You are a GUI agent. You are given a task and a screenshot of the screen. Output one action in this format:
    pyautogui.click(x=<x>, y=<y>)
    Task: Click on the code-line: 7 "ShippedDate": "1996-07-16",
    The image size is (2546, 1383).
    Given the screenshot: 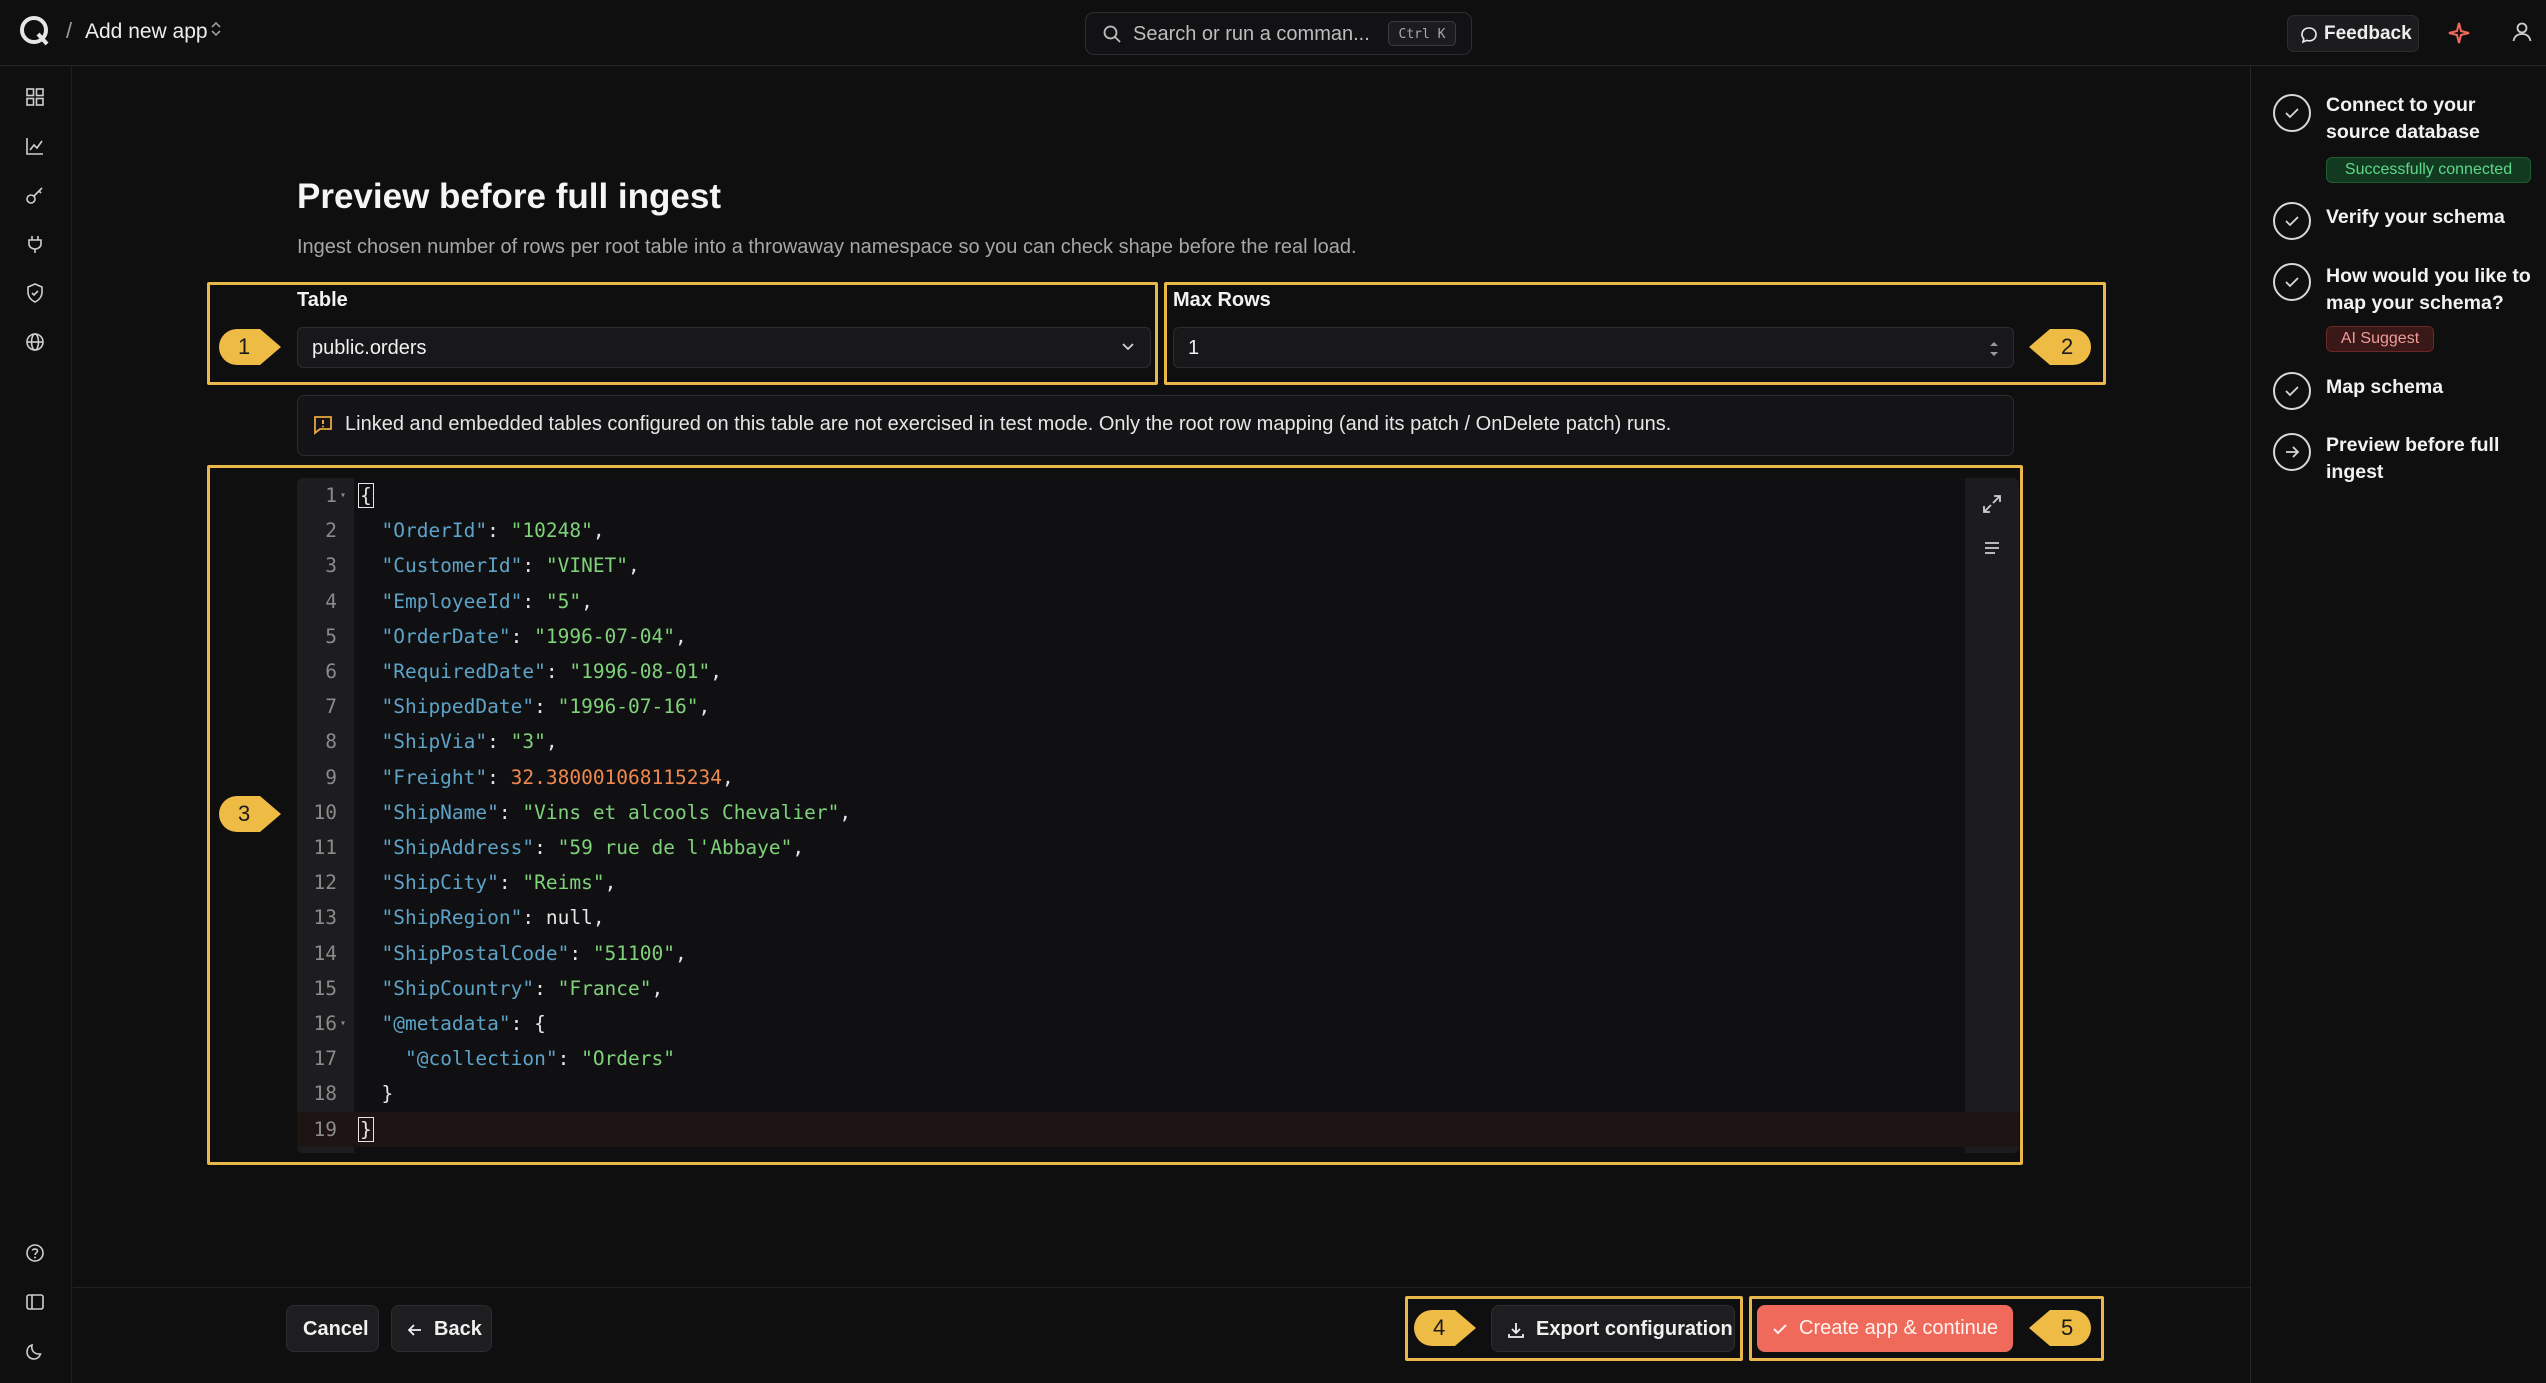 What is the action you would take?
    pyautogui.click(x=1158, y=706)
    